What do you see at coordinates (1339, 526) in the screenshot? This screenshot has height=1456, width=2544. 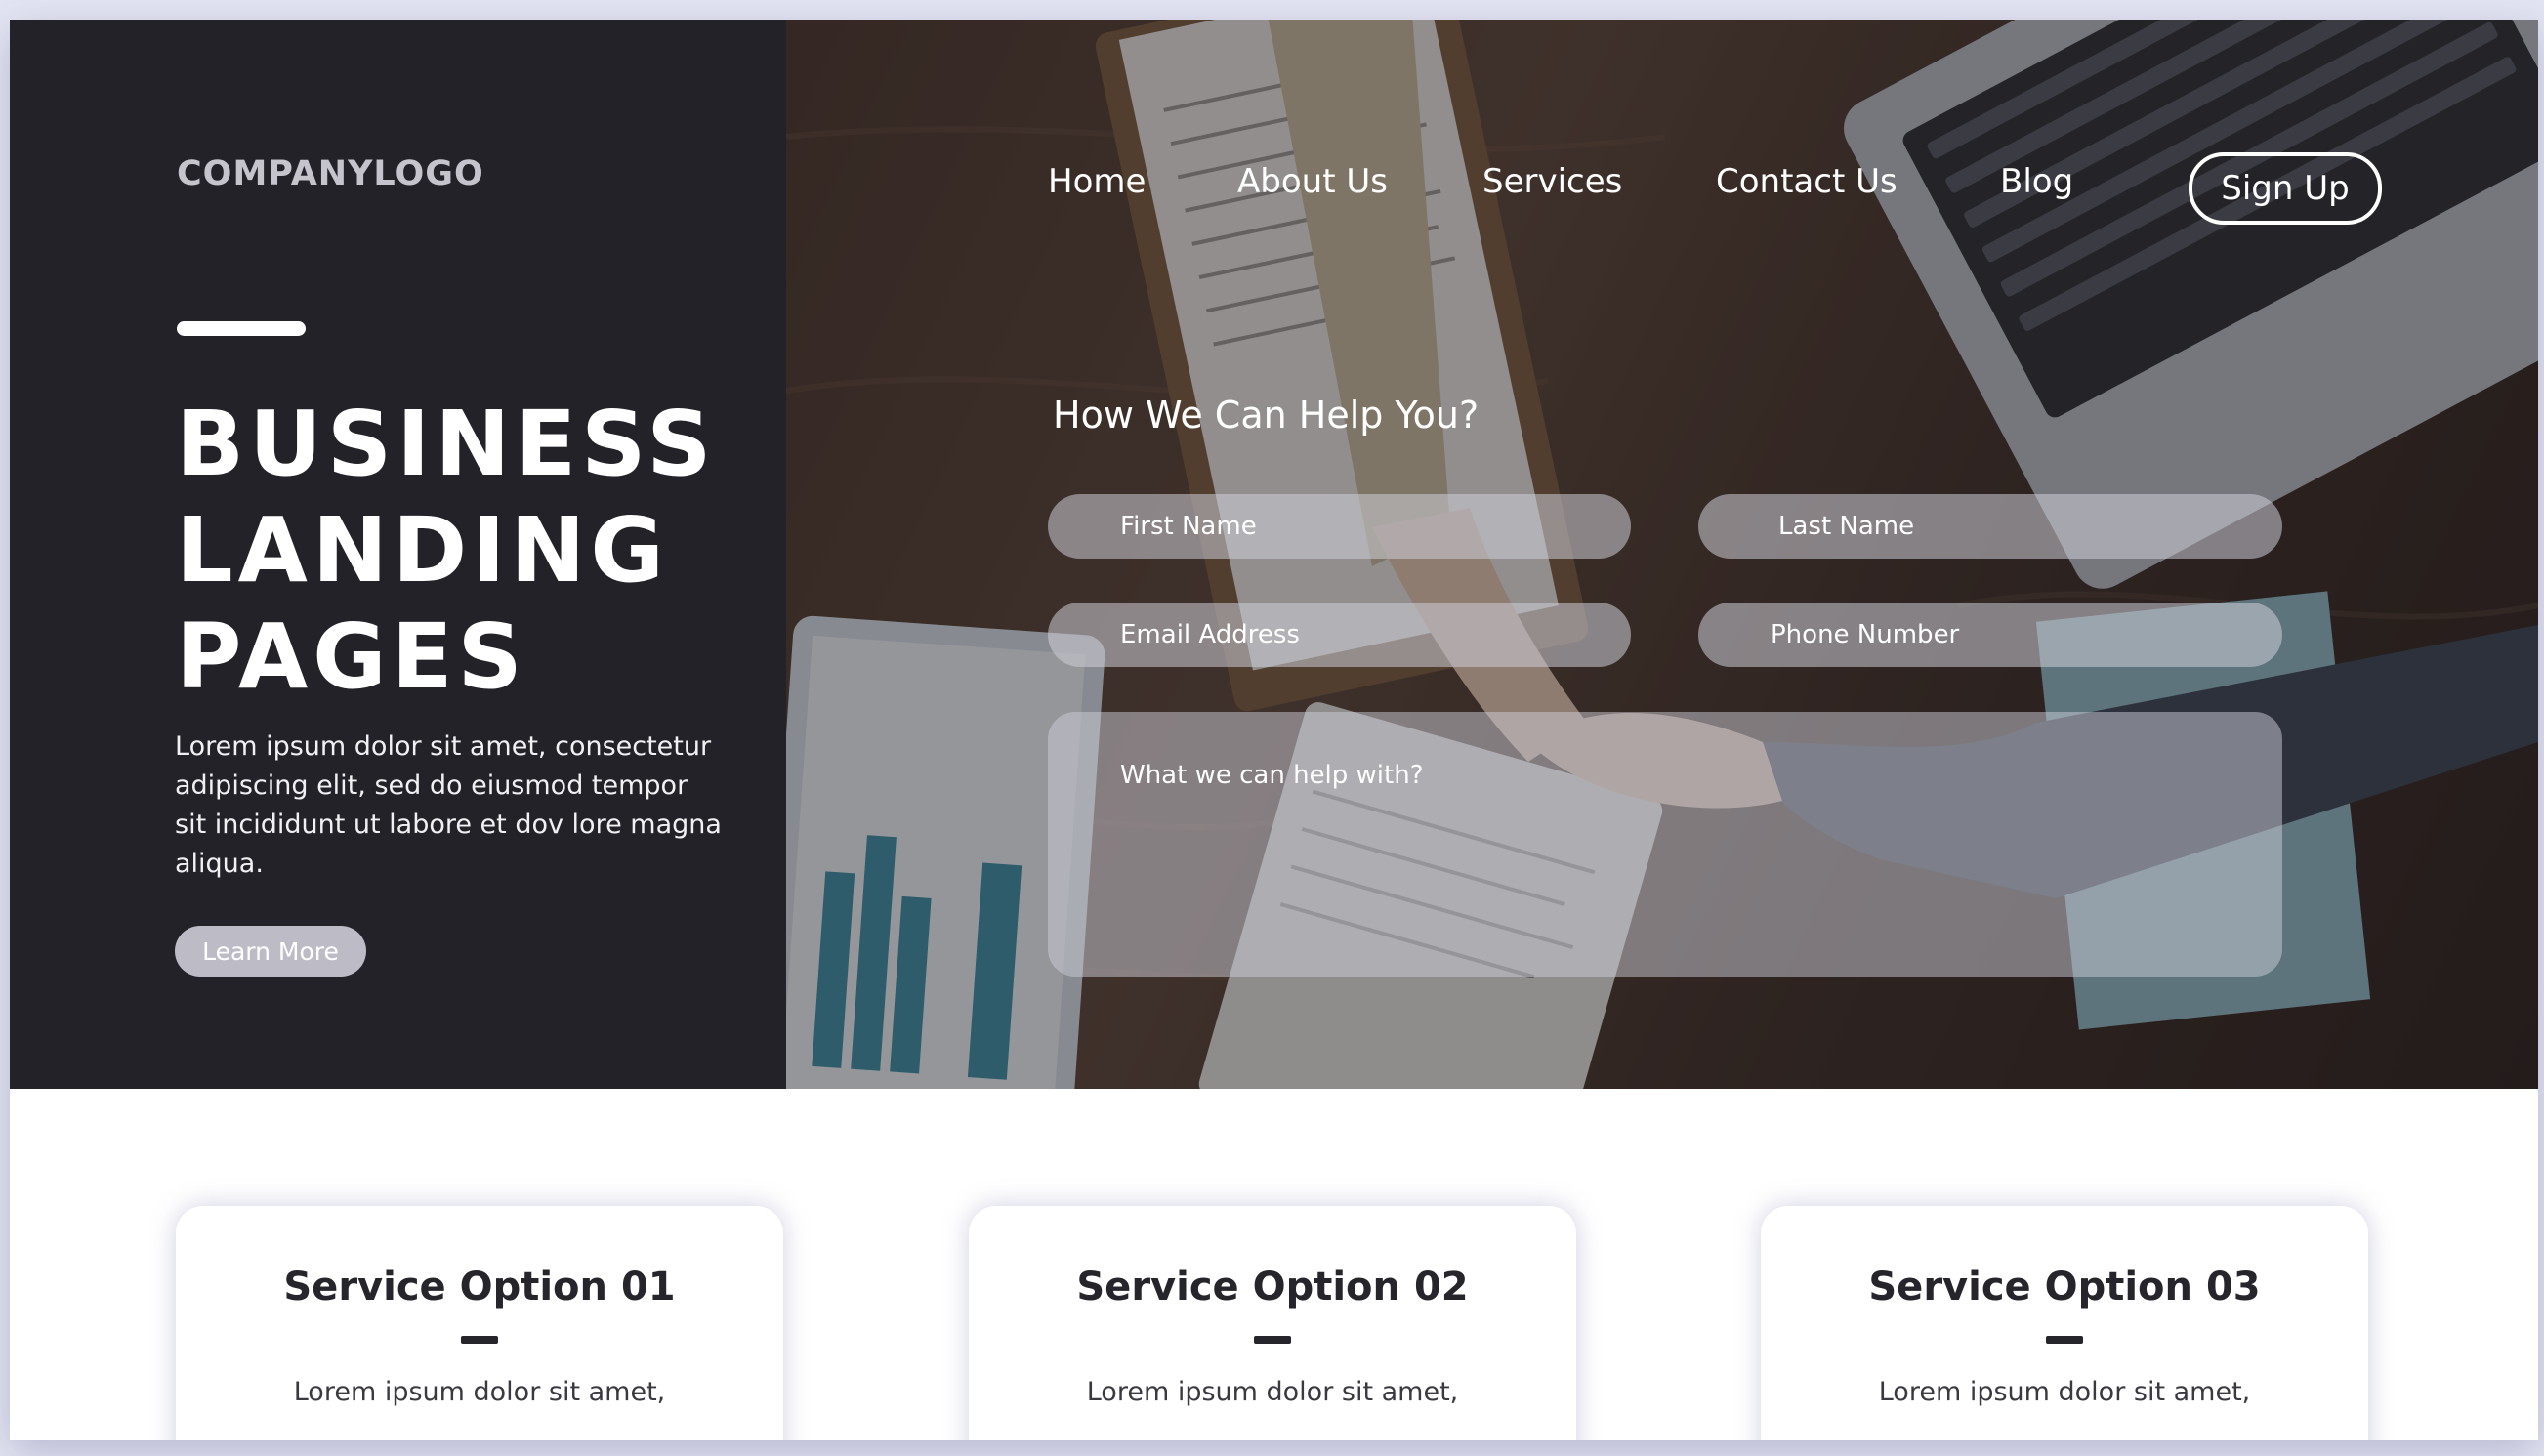 I see `first-name-field: First Name` at bounding box center [1339, 526].